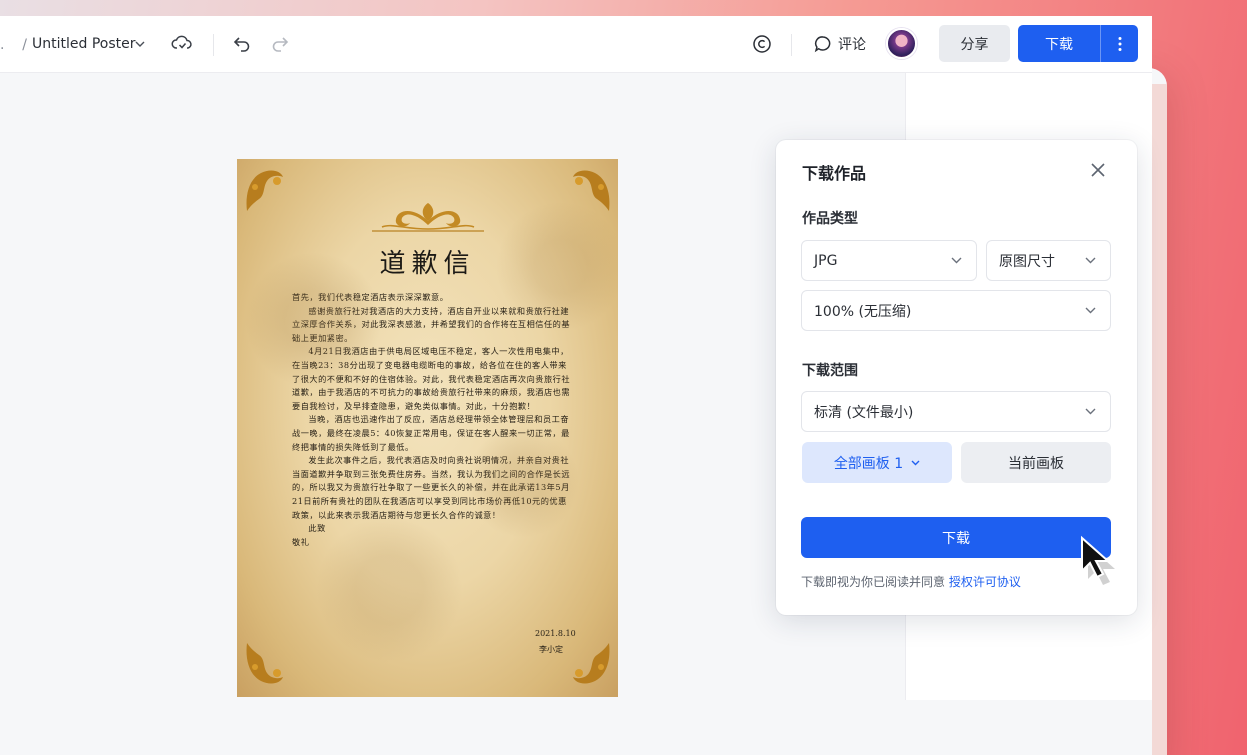  Describe the element at coordinates (264, 663) in the screenshot. I see `corner-ornament-bottom-left-icon` at that location.